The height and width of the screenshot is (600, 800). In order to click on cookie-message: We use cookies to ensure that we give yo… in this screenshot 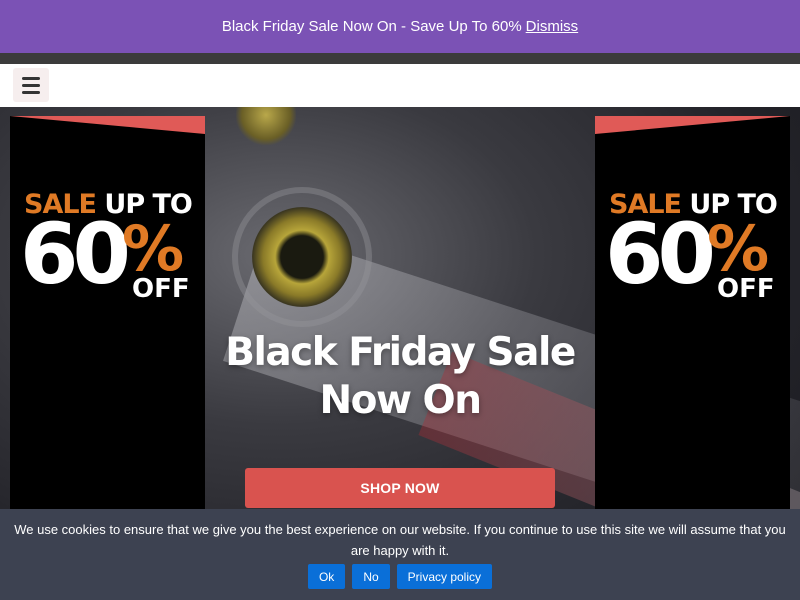, I will do `click(400, 540)`.